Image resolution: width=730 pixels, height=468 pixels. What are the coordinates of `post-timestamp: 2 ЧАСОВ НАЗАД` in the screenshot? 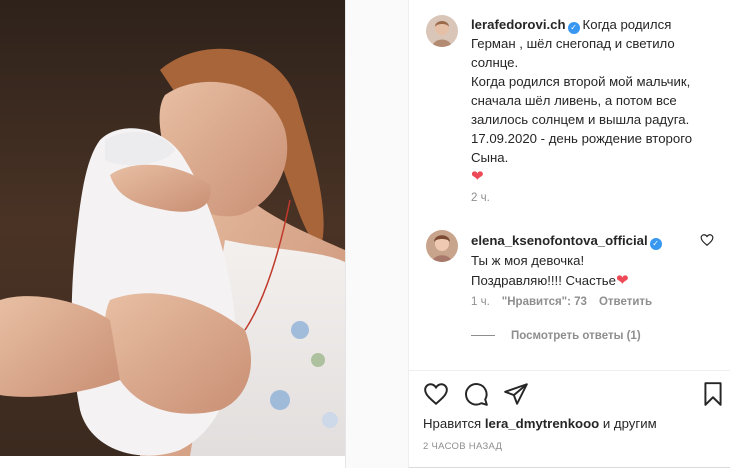 It's located at (462, 446).